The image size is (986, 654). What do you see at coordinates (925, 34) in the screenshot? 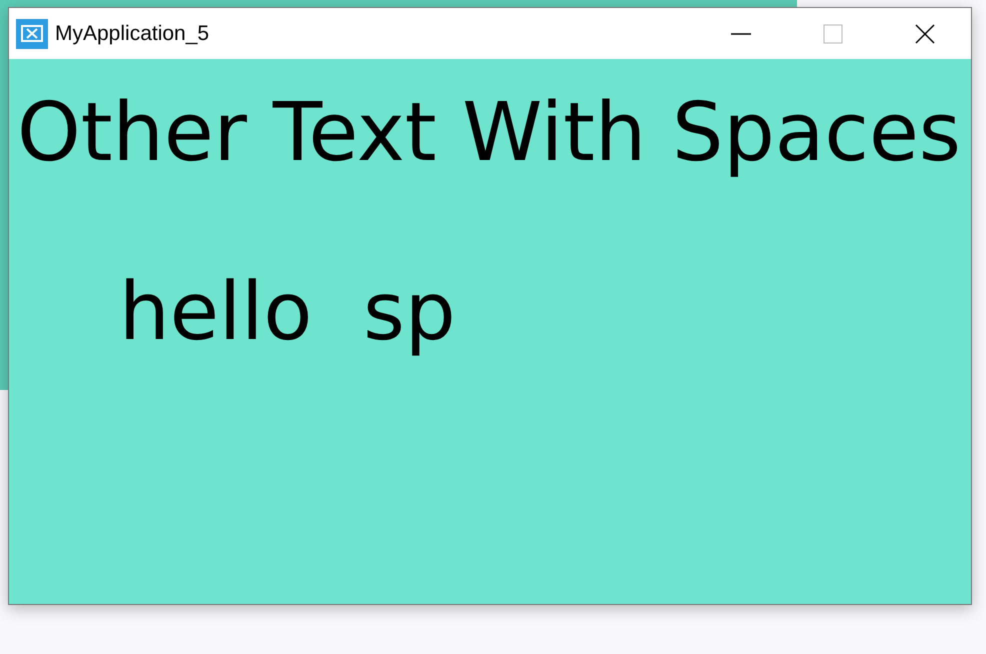
I see `close-icon` at bounding box center [925, 34].